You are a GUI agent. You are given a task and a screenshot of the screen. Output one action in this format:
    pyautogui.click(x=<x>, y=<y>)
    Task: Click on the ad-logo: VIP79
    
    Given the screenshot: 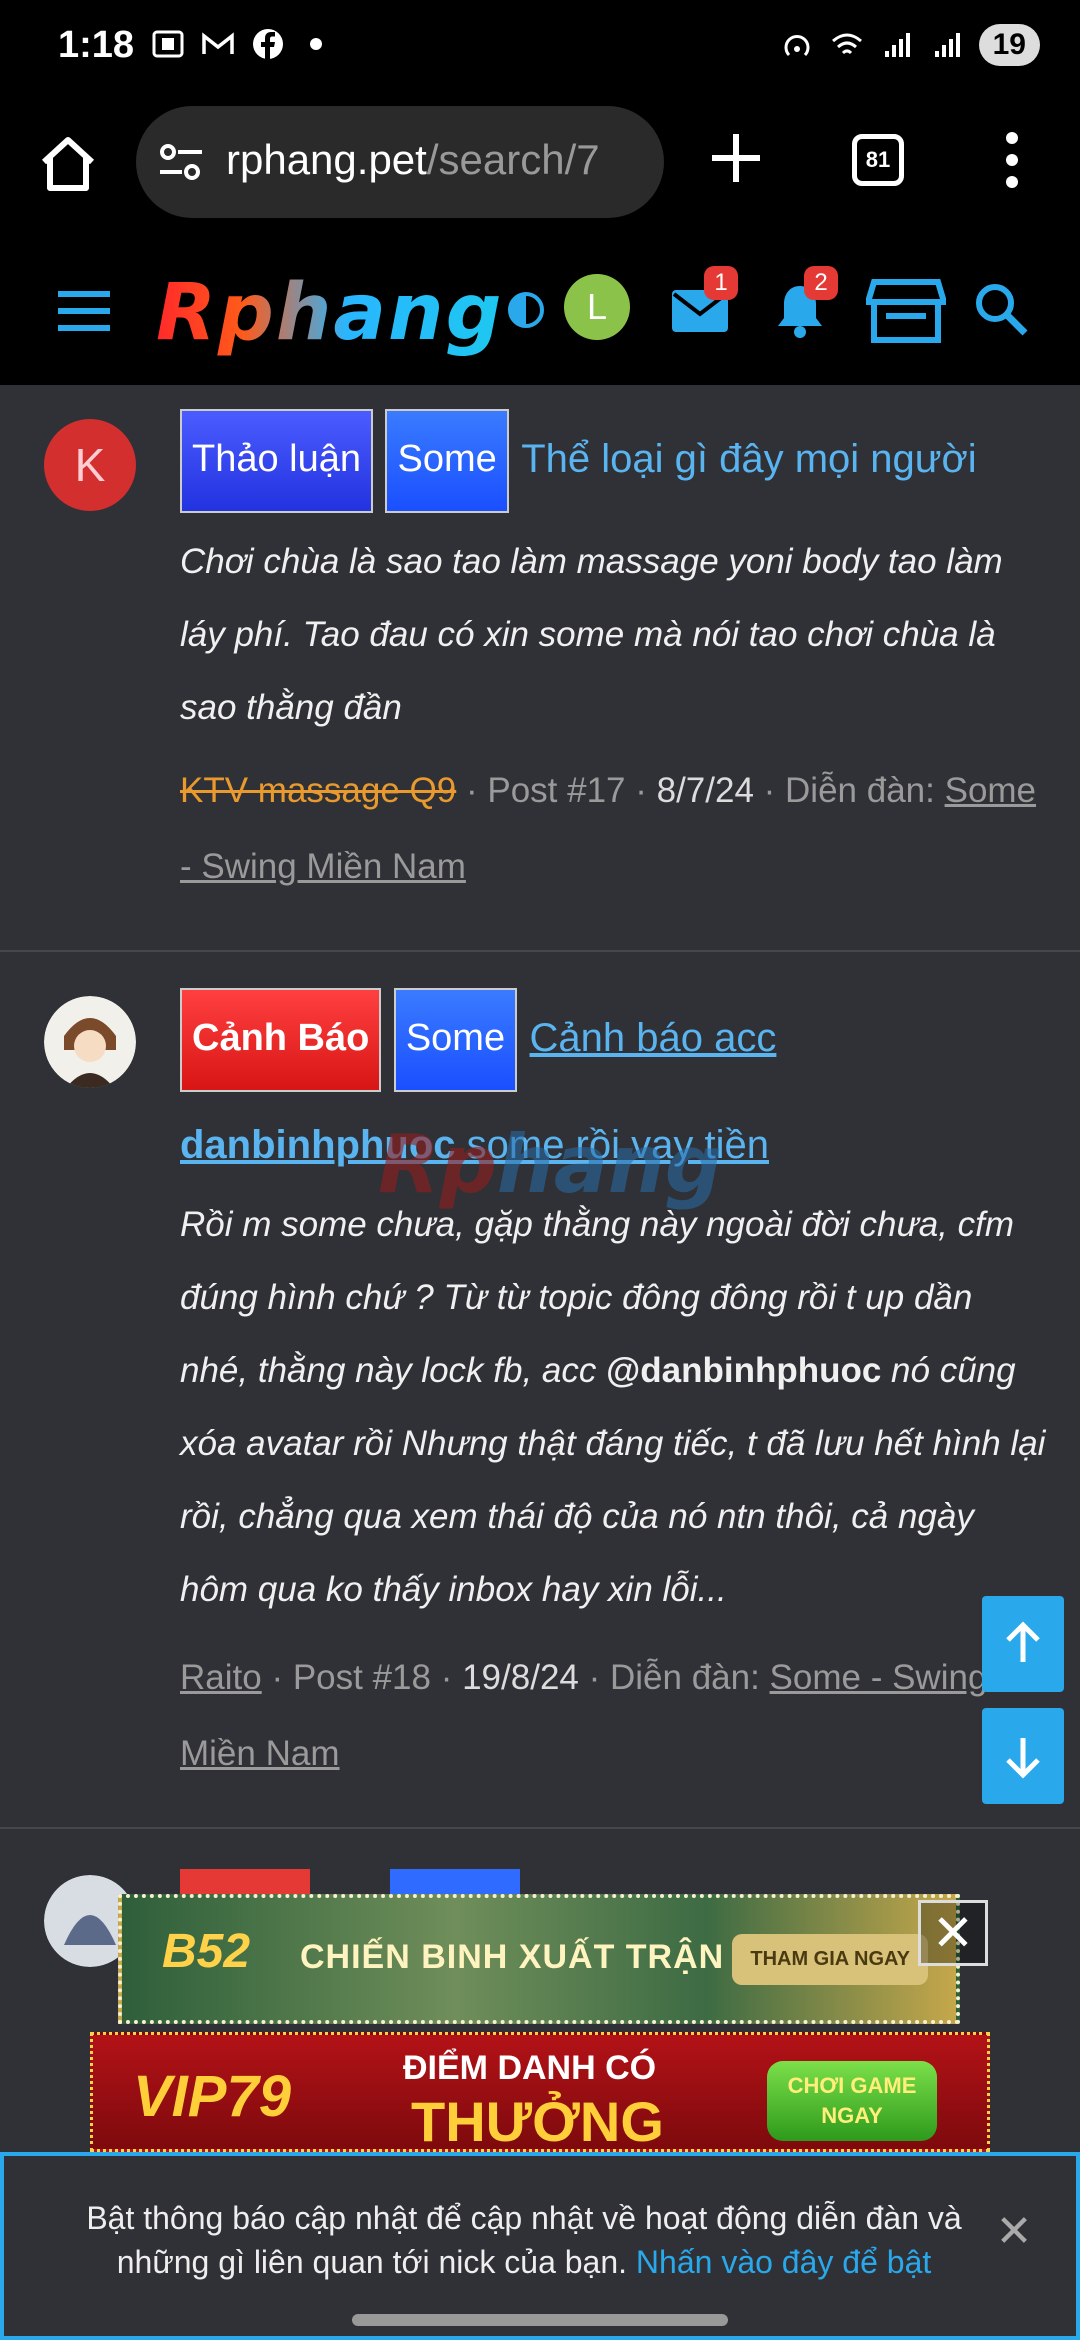 What is the action you would take?
    pyautogui.click(x=212, y=2096)
    